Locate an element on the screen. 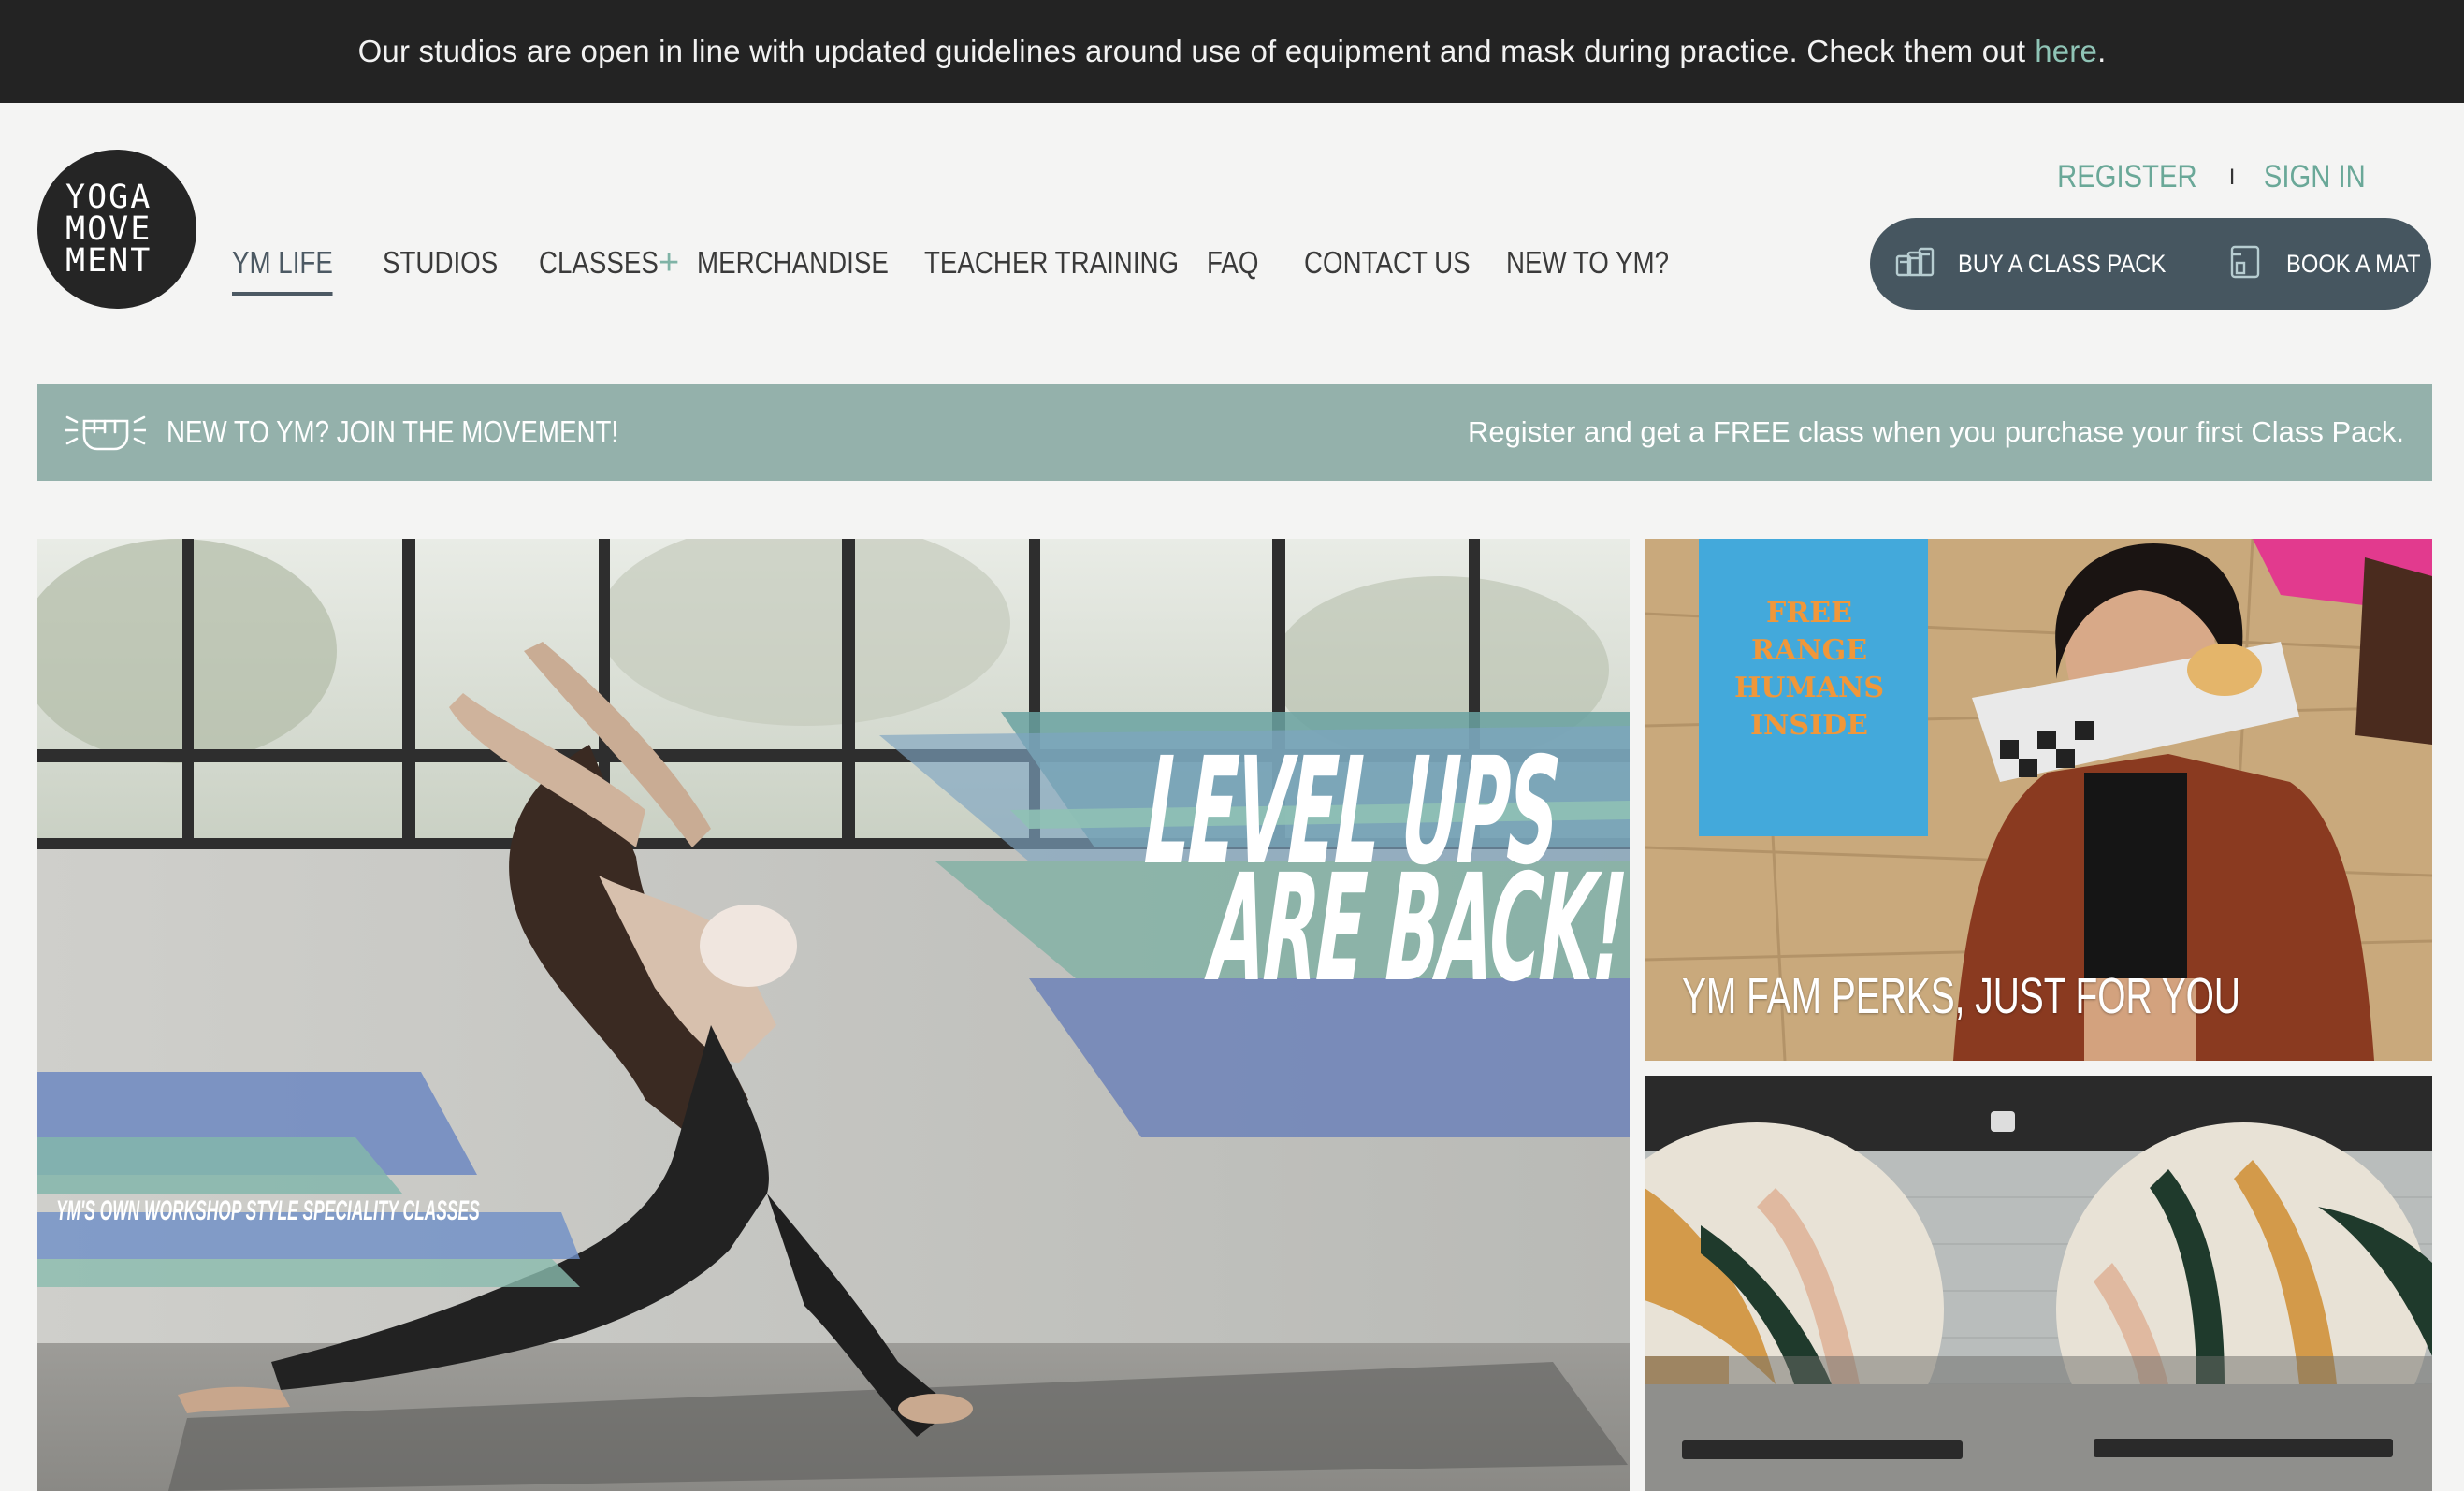 This screenshot has height=1491, width=2464. cta-pill: Buy a Class Pack Book a Mat is located at coordinates (2150, 264).